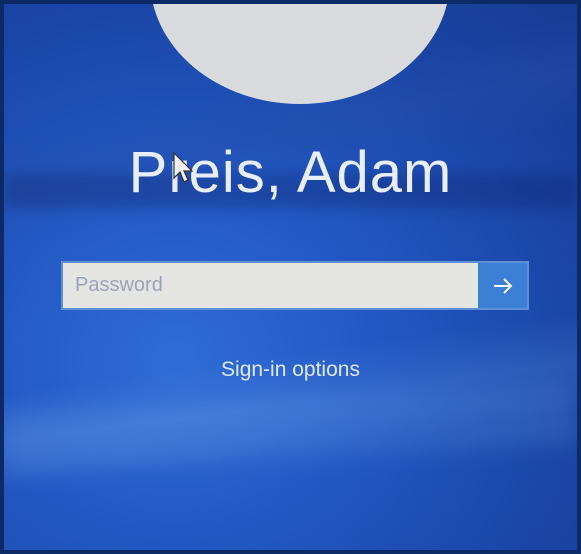 The image size is (581, 554). What do you see at coordinates (270, 285) in the screenshot?
I see `password-input` at bounding box center [270, 285].